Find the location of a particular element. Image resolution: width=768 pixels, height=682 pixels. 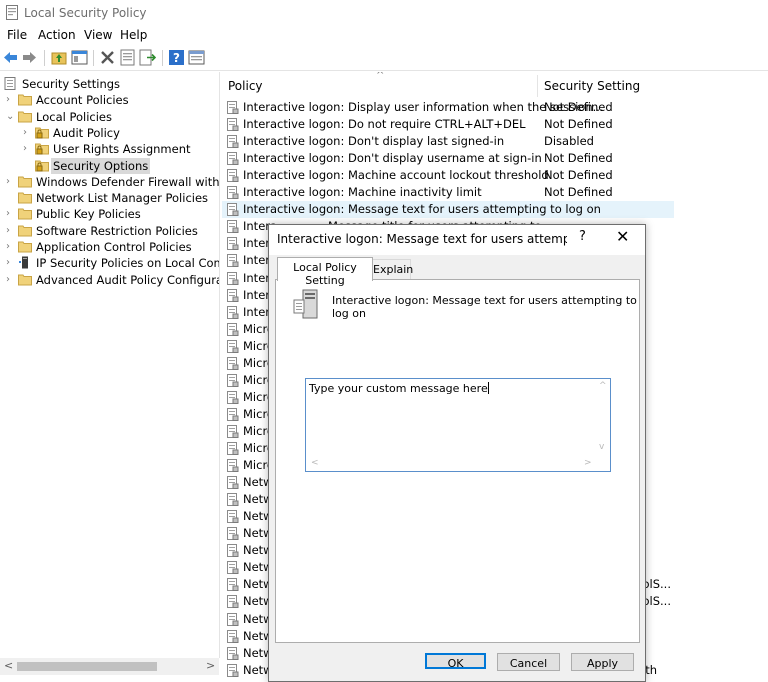

tree-item-label: Security Settings is located at coordinates (71, 84).